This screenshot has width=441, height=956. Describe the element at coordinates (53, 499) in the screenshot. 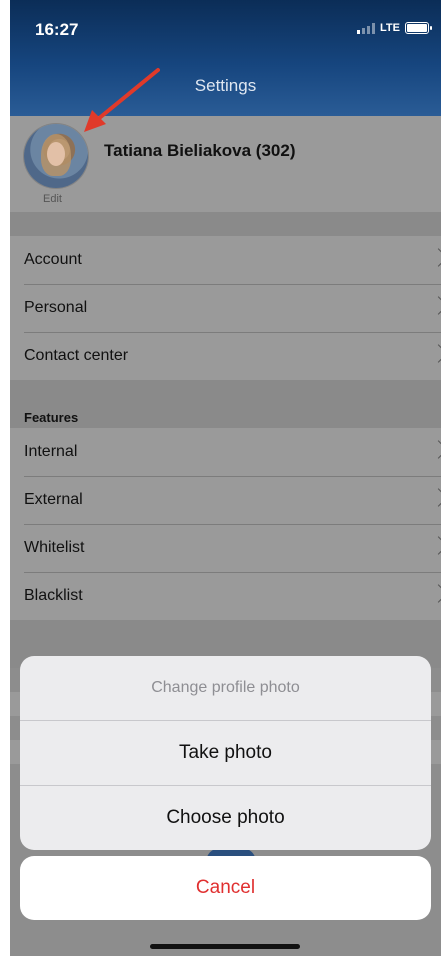

I see `menu-item-label: External` at that location.